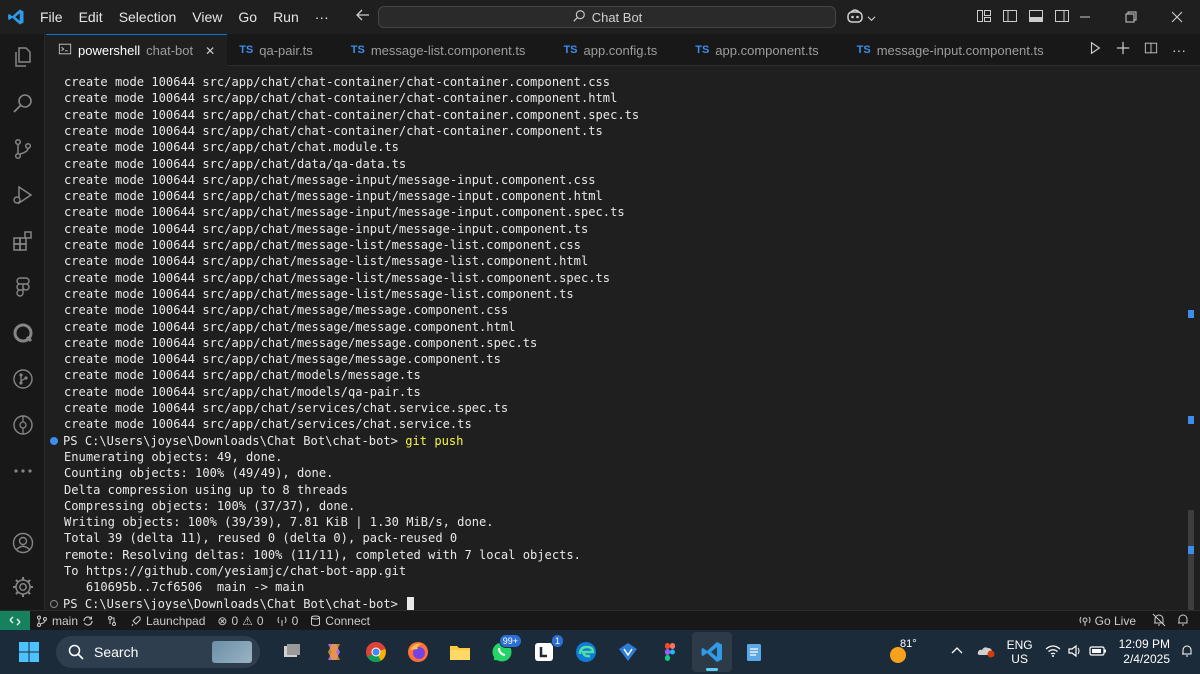 The height and width of the screenshot is (674, 1200). I want to click on chevron-up-icon, so click(957, 652).